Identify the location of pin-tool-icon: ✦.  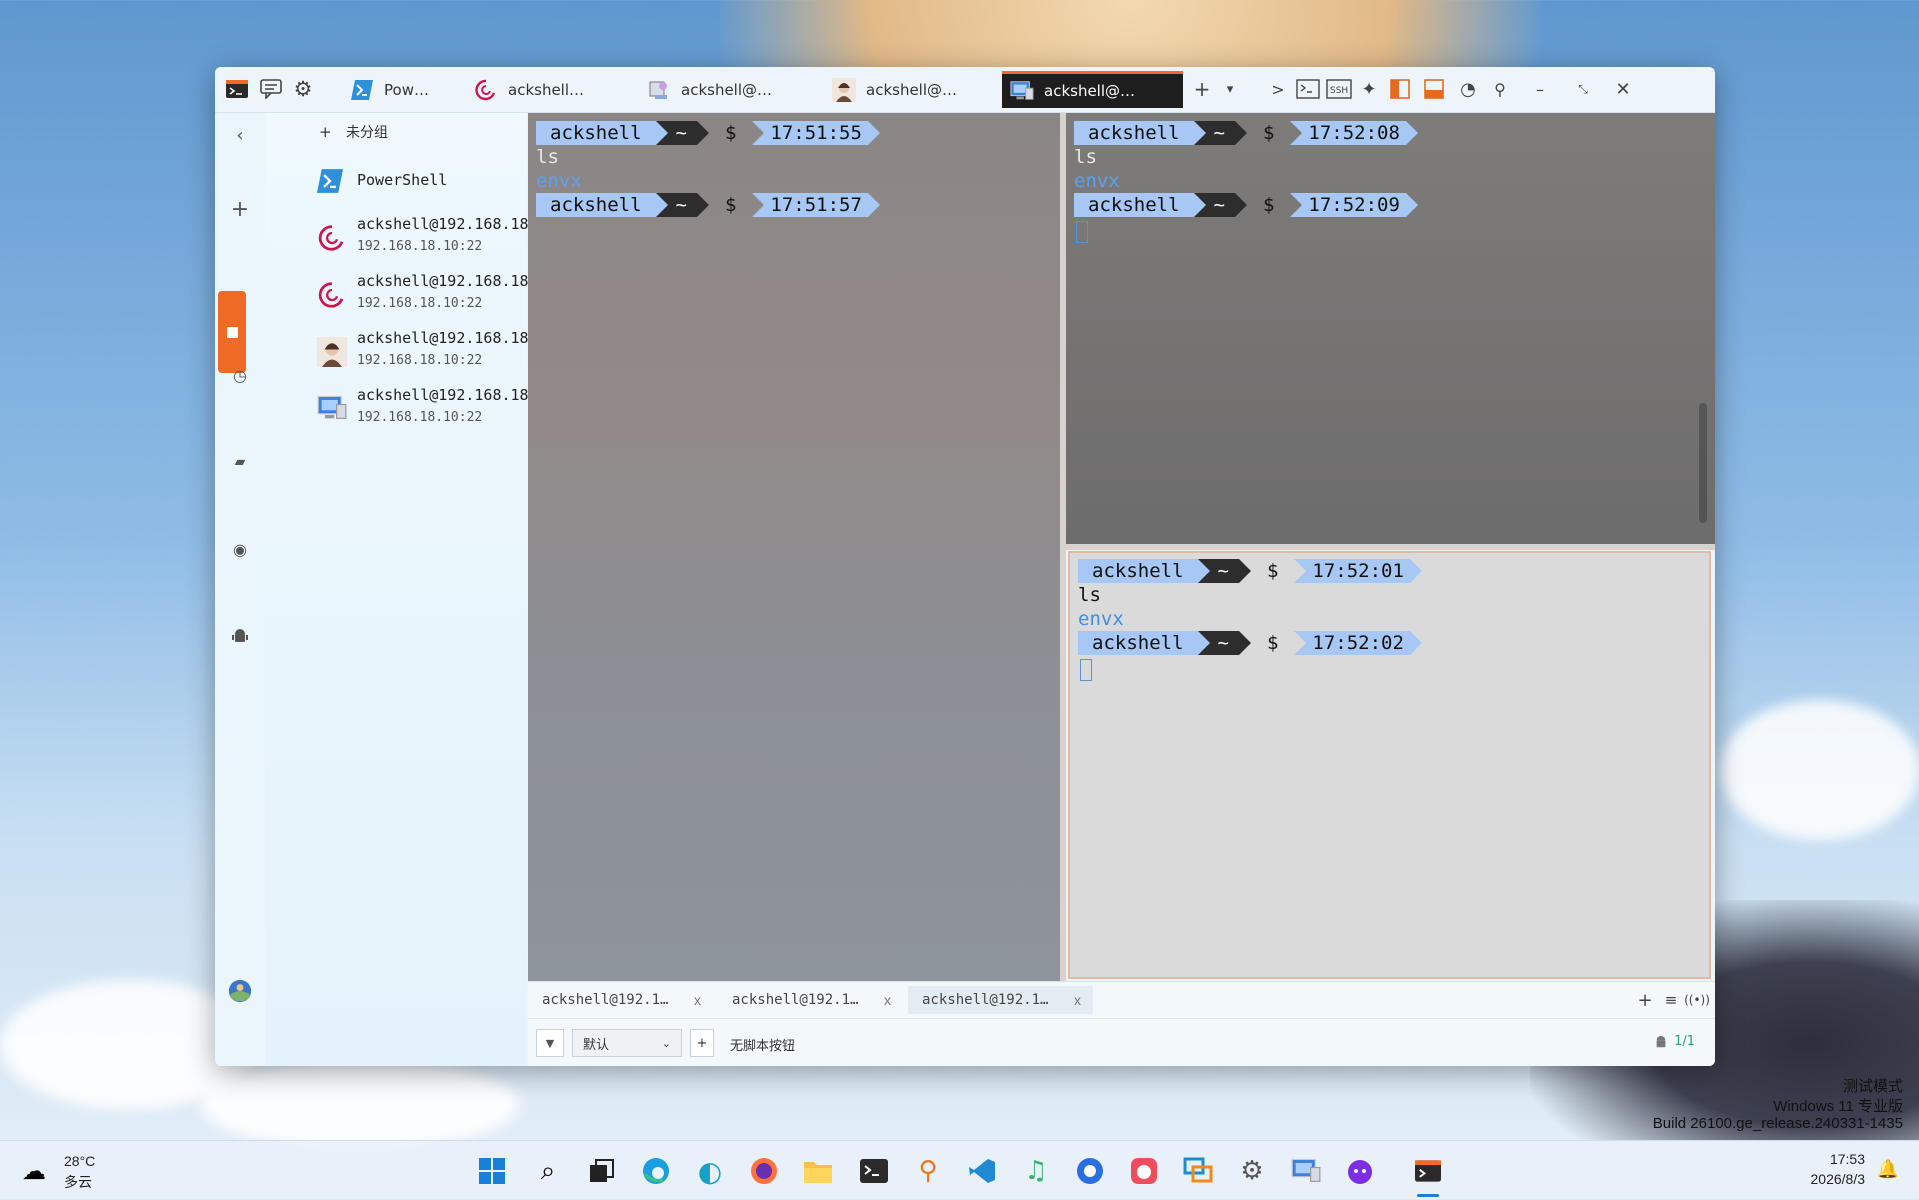
(1369, 89).